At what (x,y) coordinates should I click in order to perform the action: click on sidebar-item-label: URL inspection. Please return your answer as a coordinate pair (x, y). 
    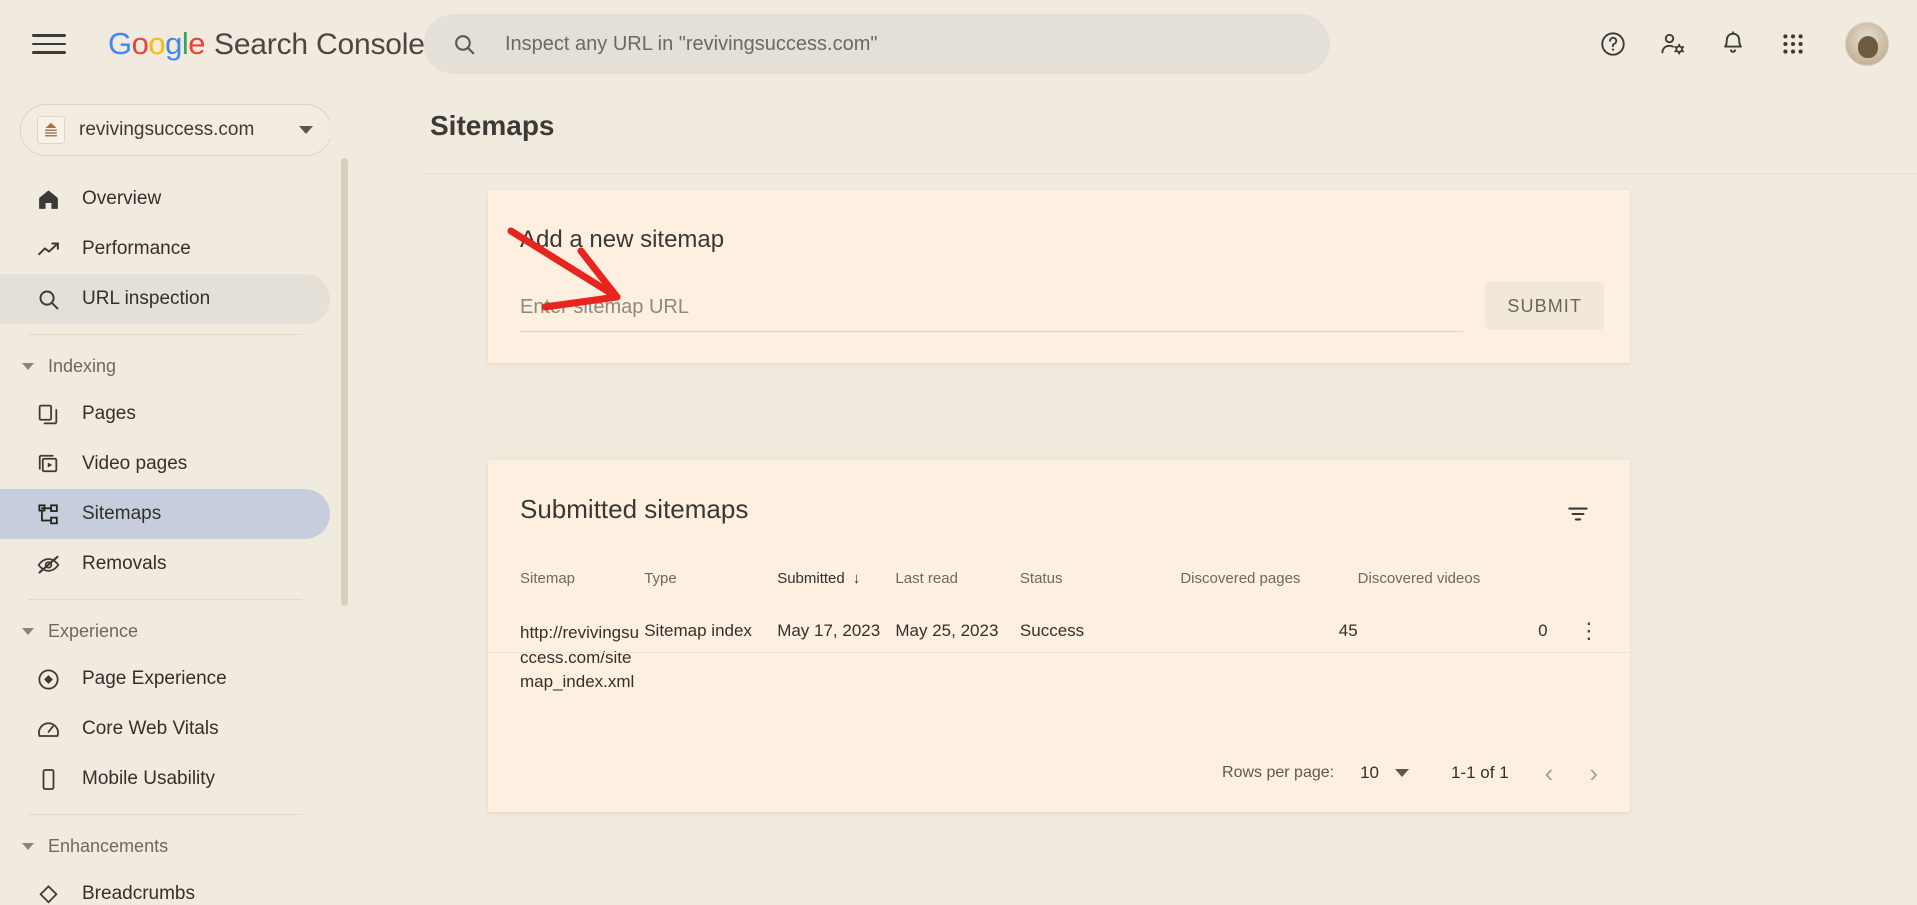
    Looking at the image, I should click on (146, 298).